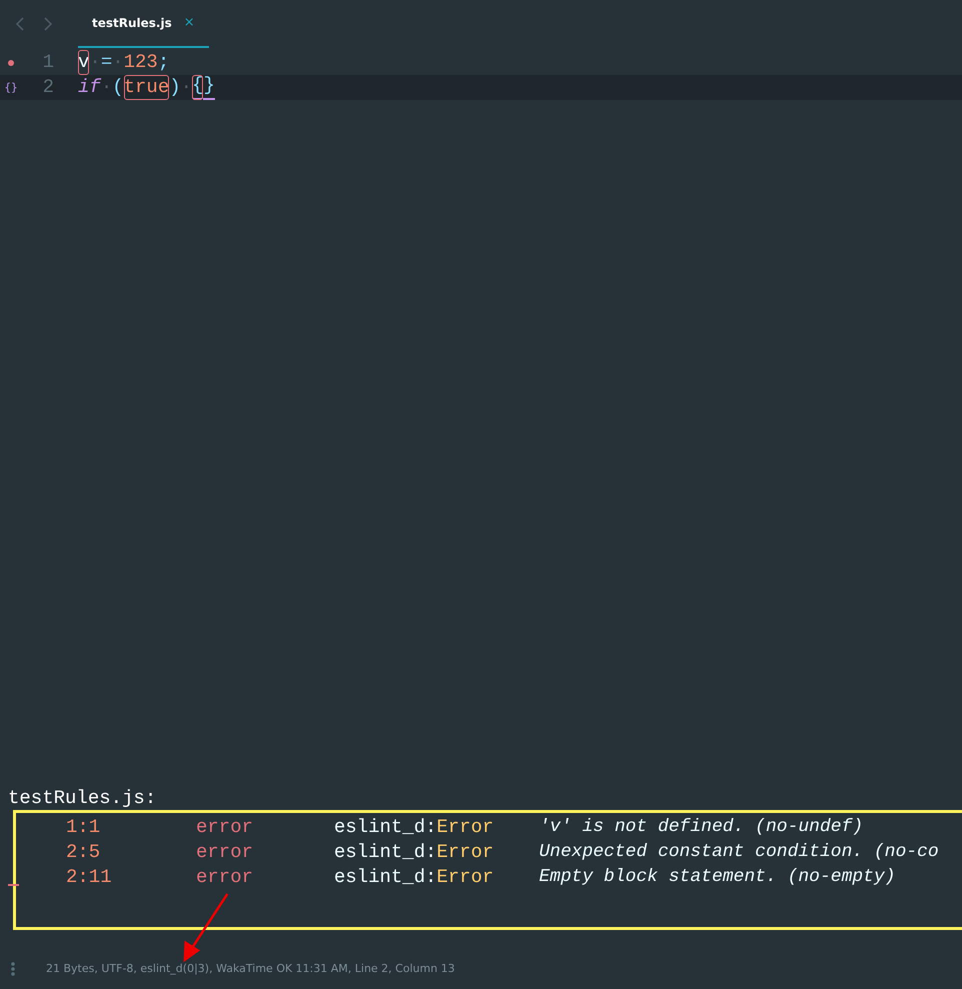 This screenshot has height=989, width=962. Describe the element at coordinates (250, 968) in the screenshot. I see `status-text: 21 Bytes, UTF-8, eslint_d(0|3), WakaTime OK 11:31 AM, Line 2, Column 13` at that location.